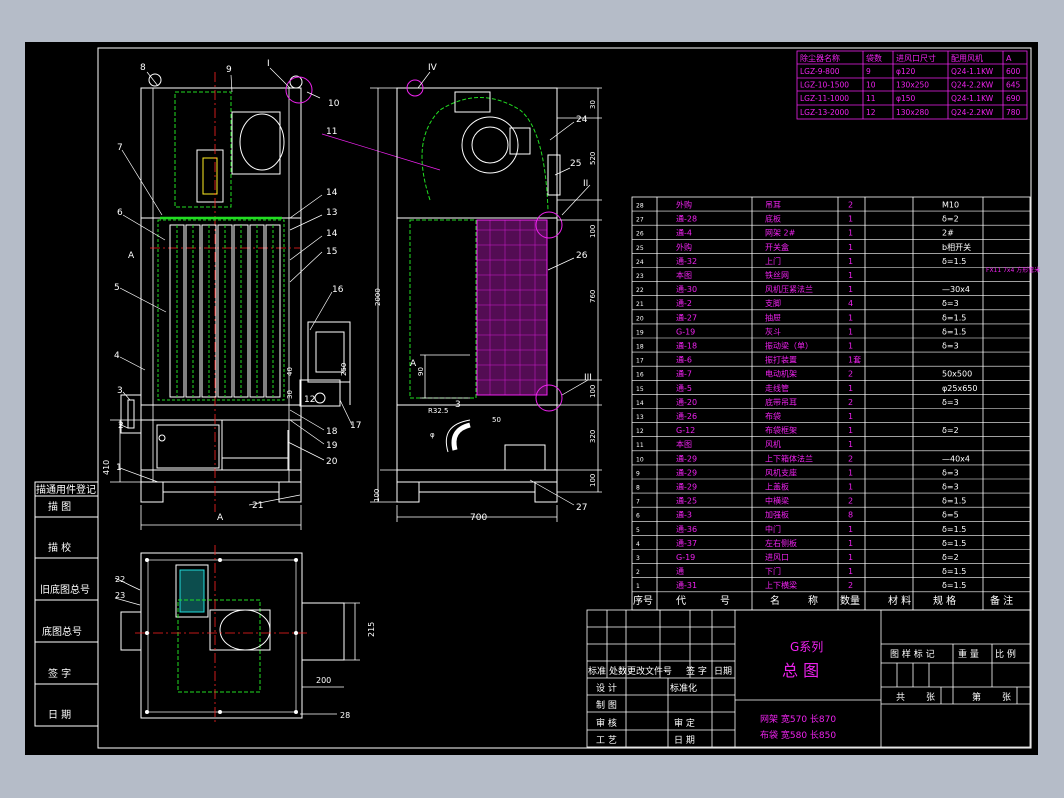  What do you see at coordinates (781, 430) in the screenshot?
I see `bom-cell: 布袋框架` at bounding box center [781, 430].